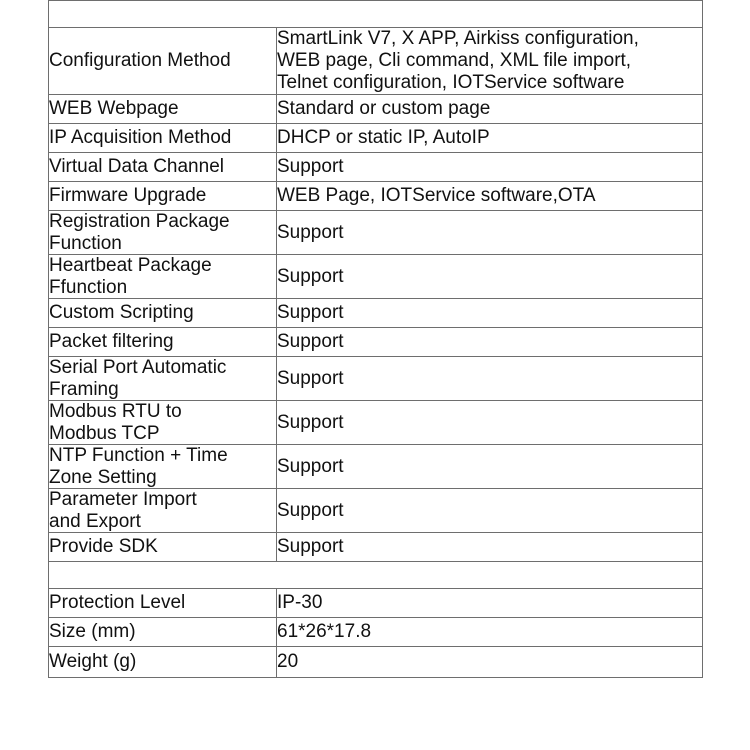 The width and height of the screenshot is (750, 750). I want to click on spec-row: NTP Function + Time Zone Setting Support, so click(375, 466).